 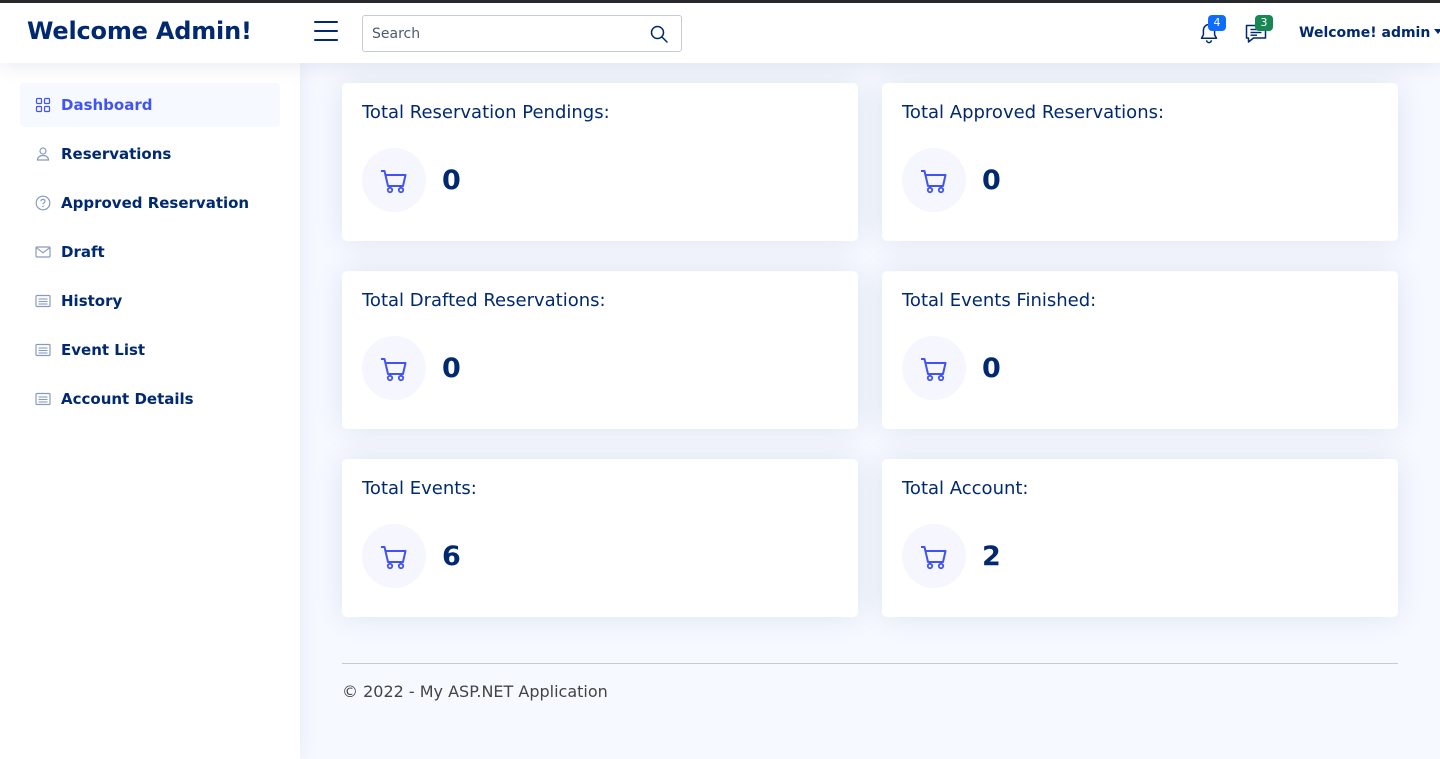 What do you see at coordinates (659, 34) in the screenshot?
I see `search-icon` at bounding box center [659, 34].